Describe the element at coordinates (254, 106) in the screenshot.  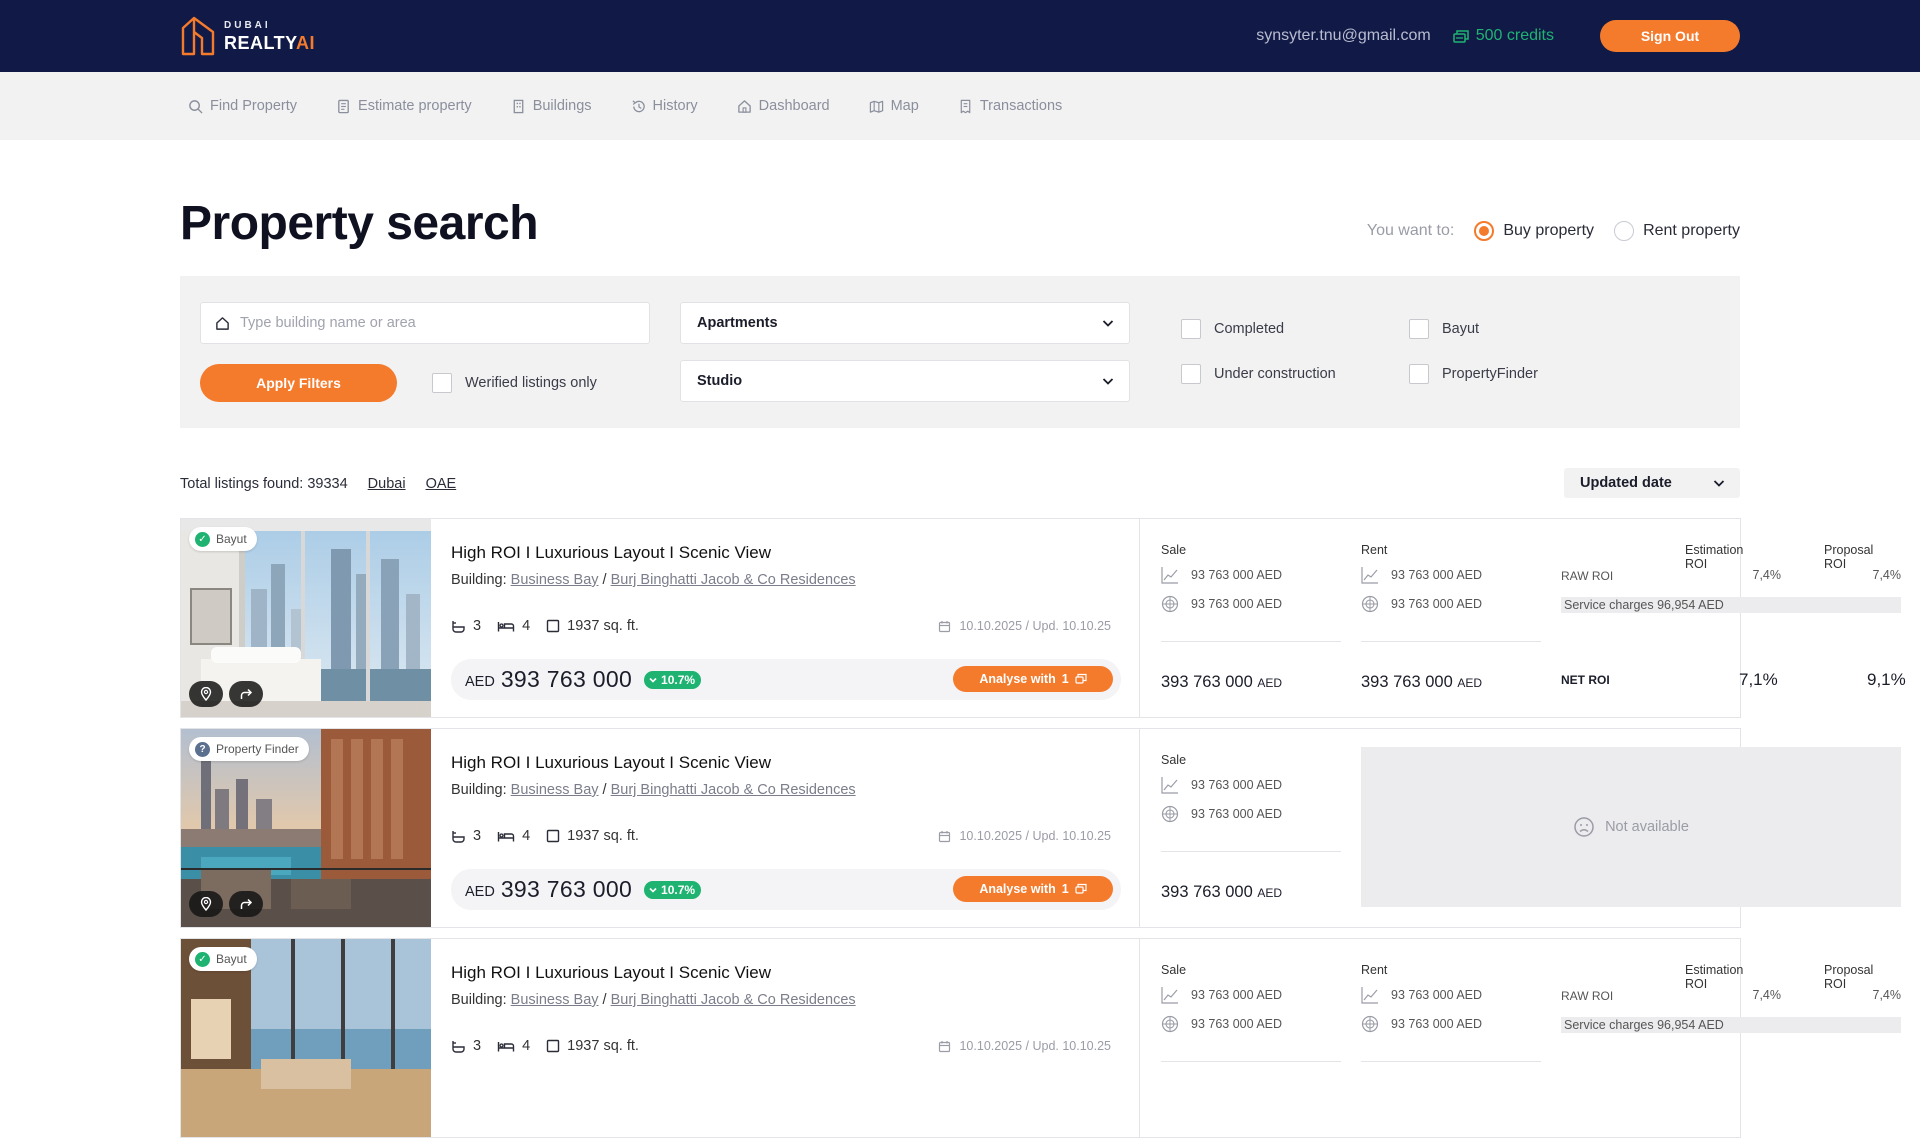
I see `nav-label: Find Property` at that location.